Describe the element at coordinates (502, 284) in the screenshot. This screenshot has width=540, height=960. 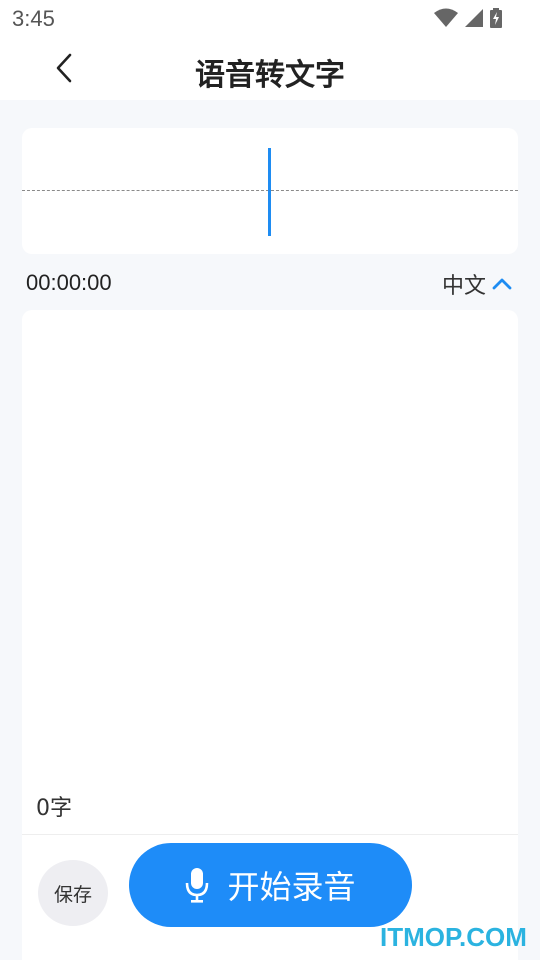
I see `chevron-up-icon` at that location.